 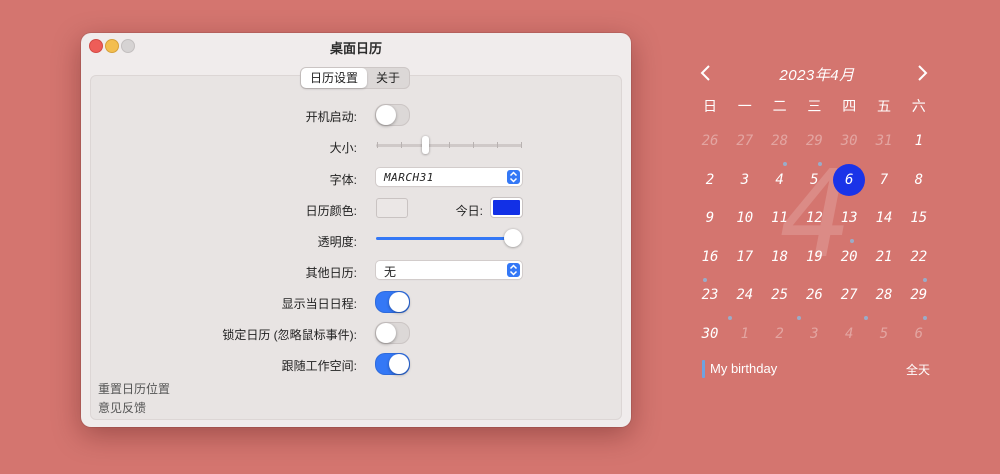 I want to click on chevron-right-icon, so click(x=923, y=73).